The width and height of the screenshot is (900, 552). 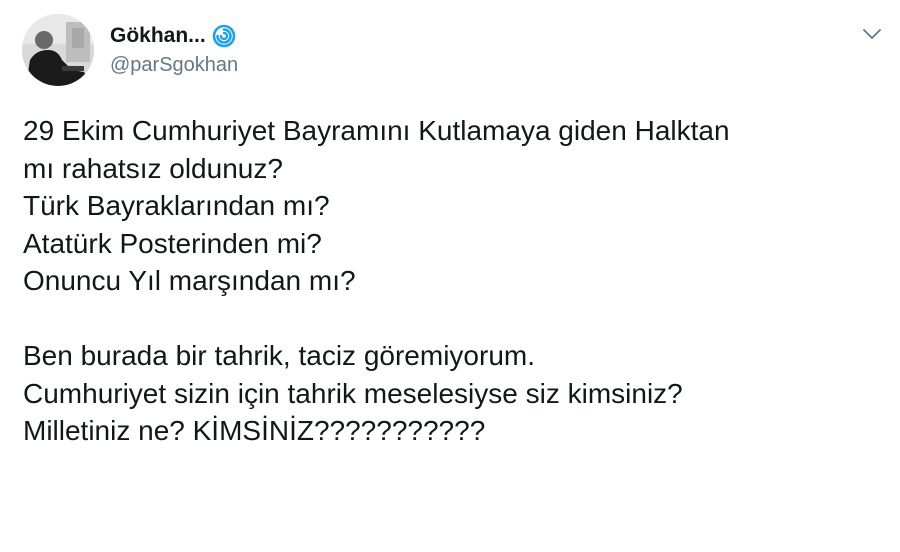 What do you see at coordinates (174, 65) in the screenshot?
I see `author-handle: @parSgokhan` at bounding box center [174, 65].